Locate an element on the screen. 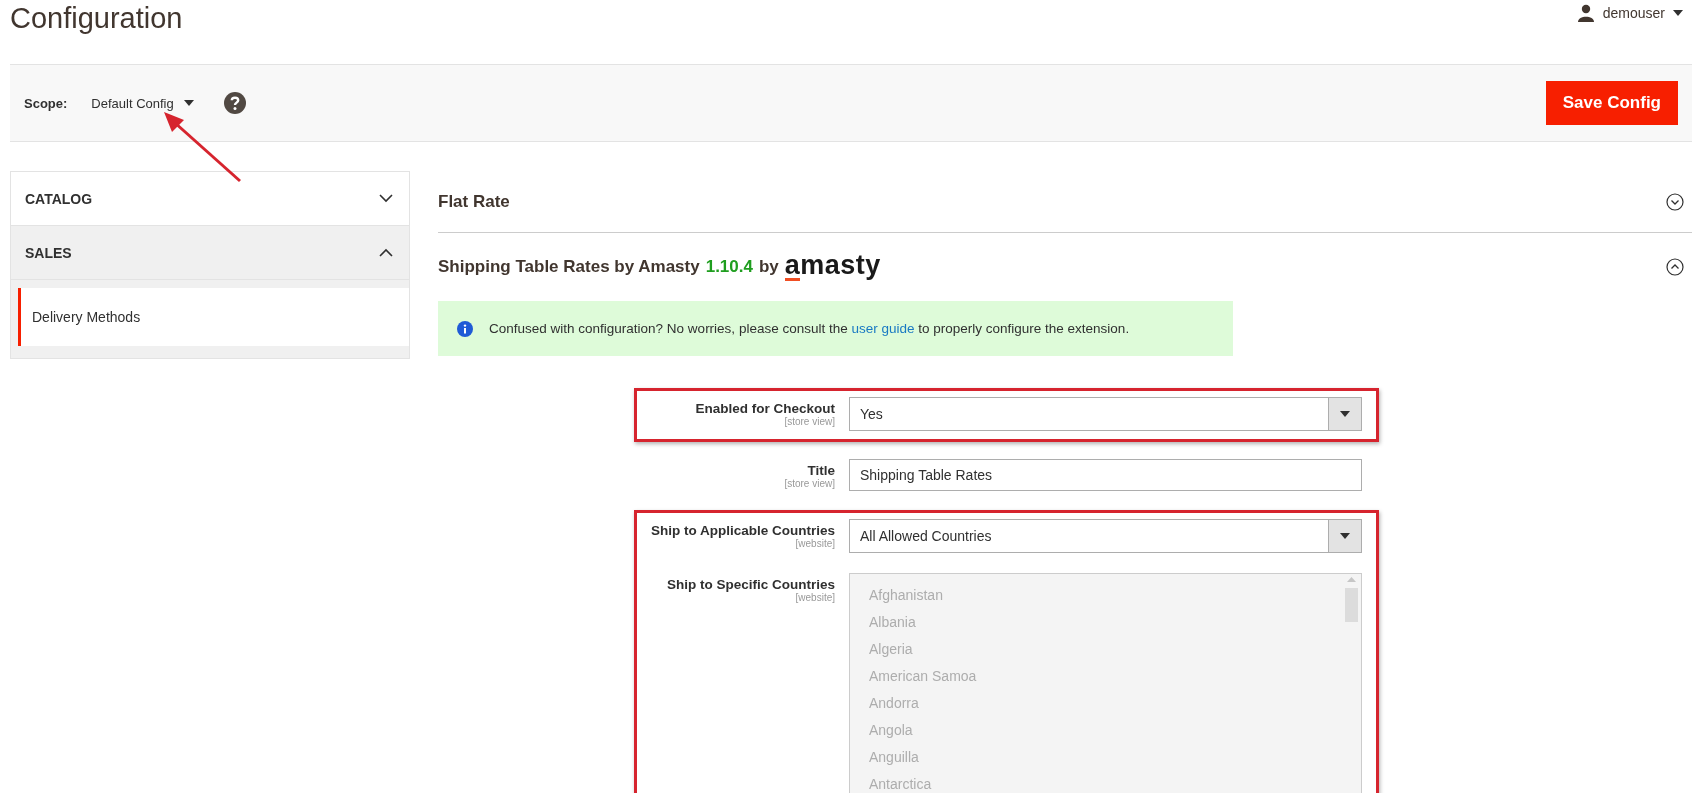 Image resolution: width=1695 pixels, height=793 pixels. select-field: Yes is located at coordinates (1105, 414).